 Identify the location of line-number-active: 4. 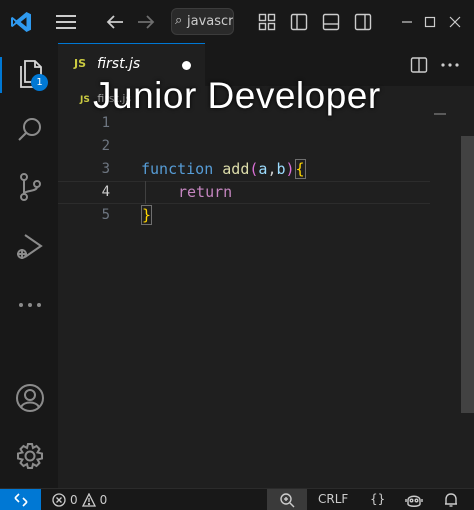
(105, 192).